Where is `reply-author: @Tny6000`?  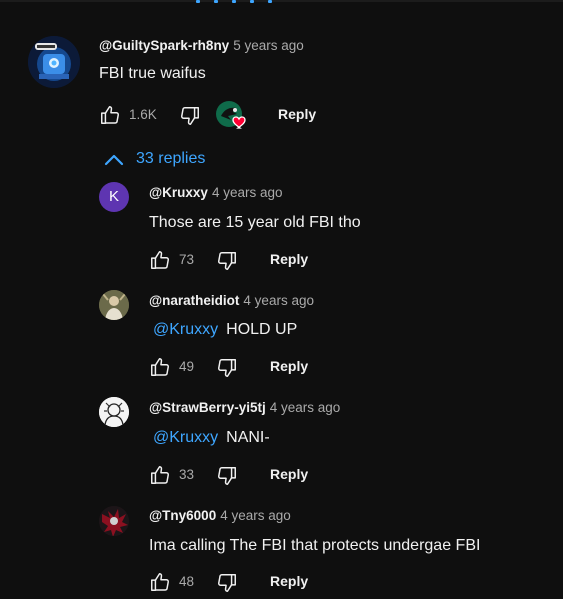 reply-author: @Tny6000 is located at coordinates (182, 515).